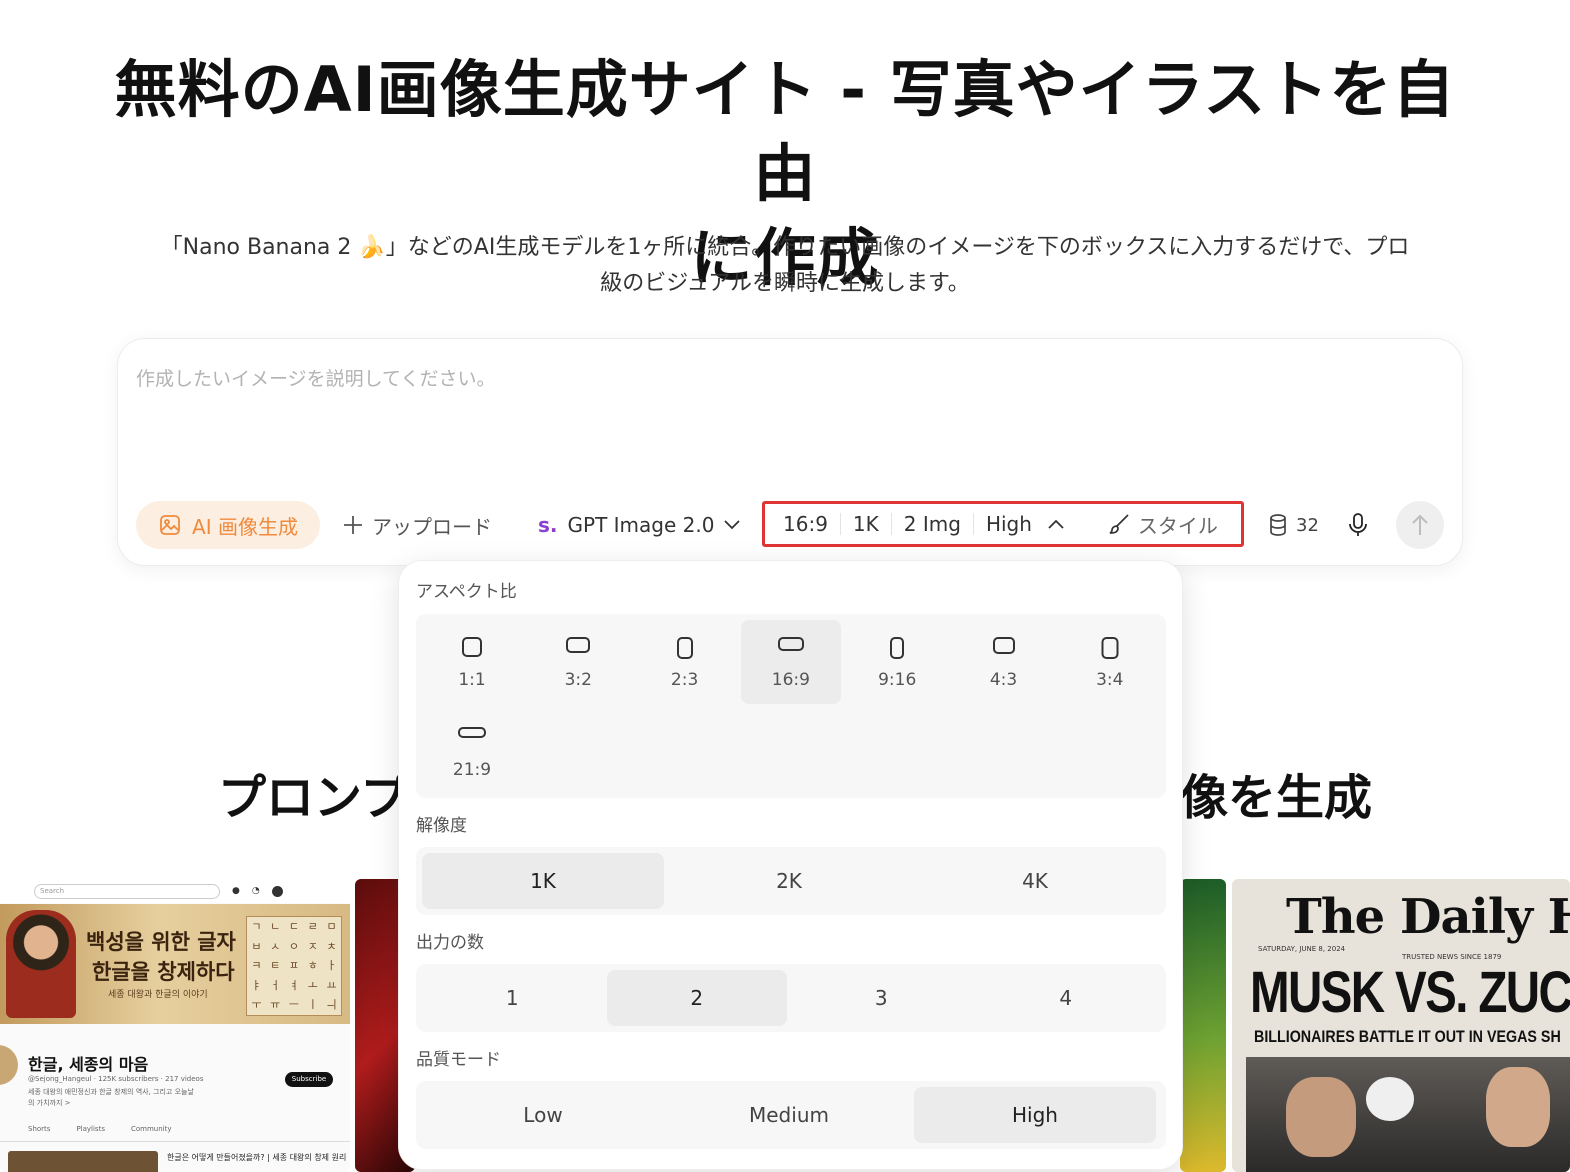  I want to click on newspaper-masthead: The Daily Hera, so click(1428, 917).